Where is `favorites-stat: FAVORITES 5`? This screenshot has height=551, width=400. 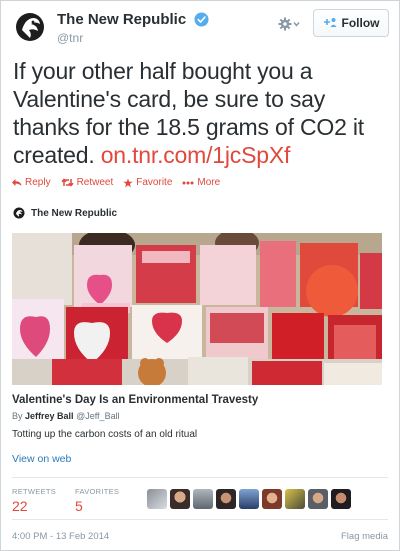 favorites-stat: FAVORITES 5 is located at coordinates (97, 500).